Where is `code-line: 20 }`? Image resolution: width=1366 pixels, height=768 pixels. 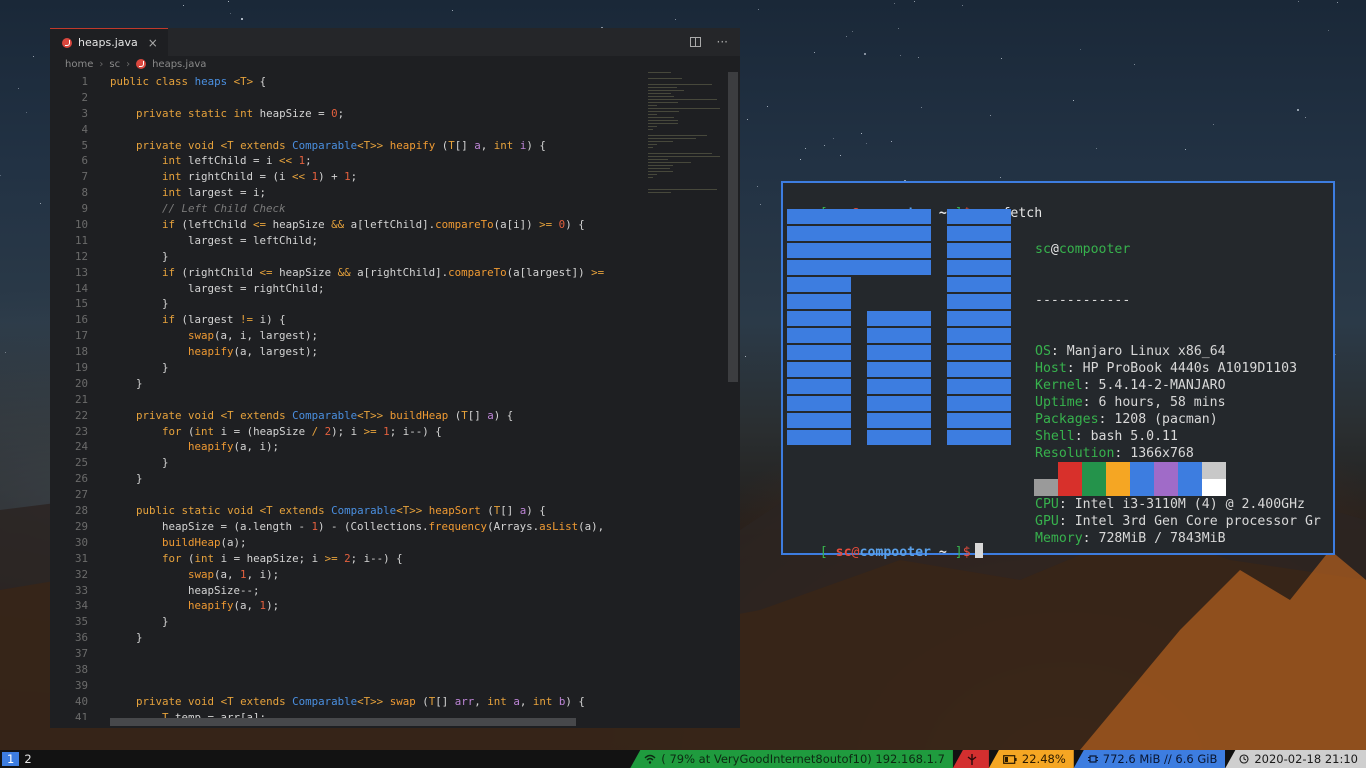
code-line: 20 } is located at coordinates (346, 384).